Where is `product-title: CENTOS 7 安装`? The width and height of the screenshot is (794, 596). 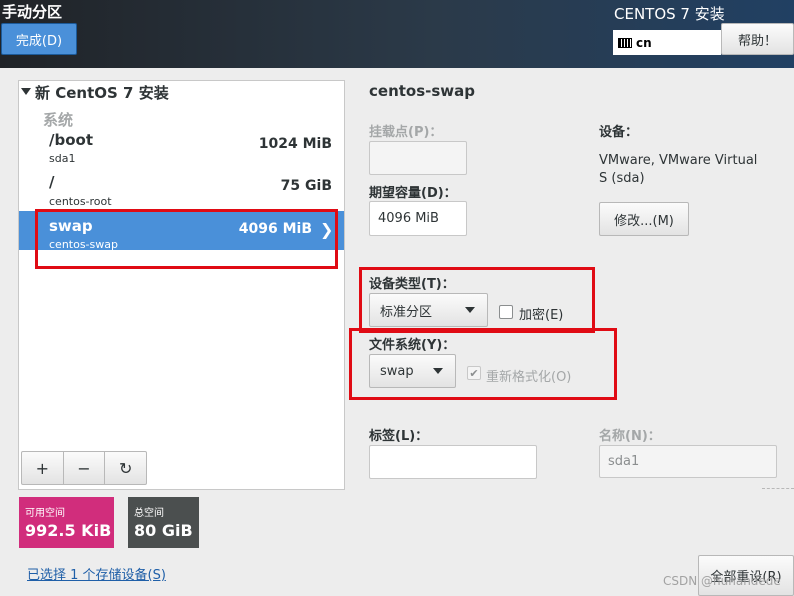
product-title: CENTOS 7 安装 is located at coordinates (669, 14).